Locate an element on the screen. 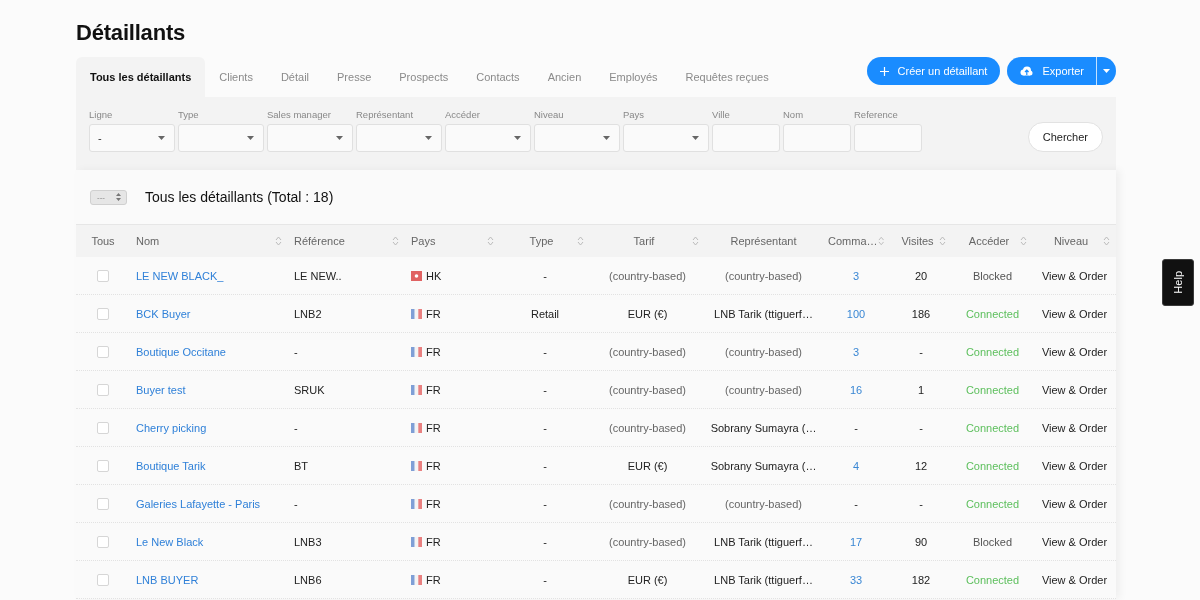 This screenshot has width=1200, height=600. select-field: - is located at coordinates (132, 138).